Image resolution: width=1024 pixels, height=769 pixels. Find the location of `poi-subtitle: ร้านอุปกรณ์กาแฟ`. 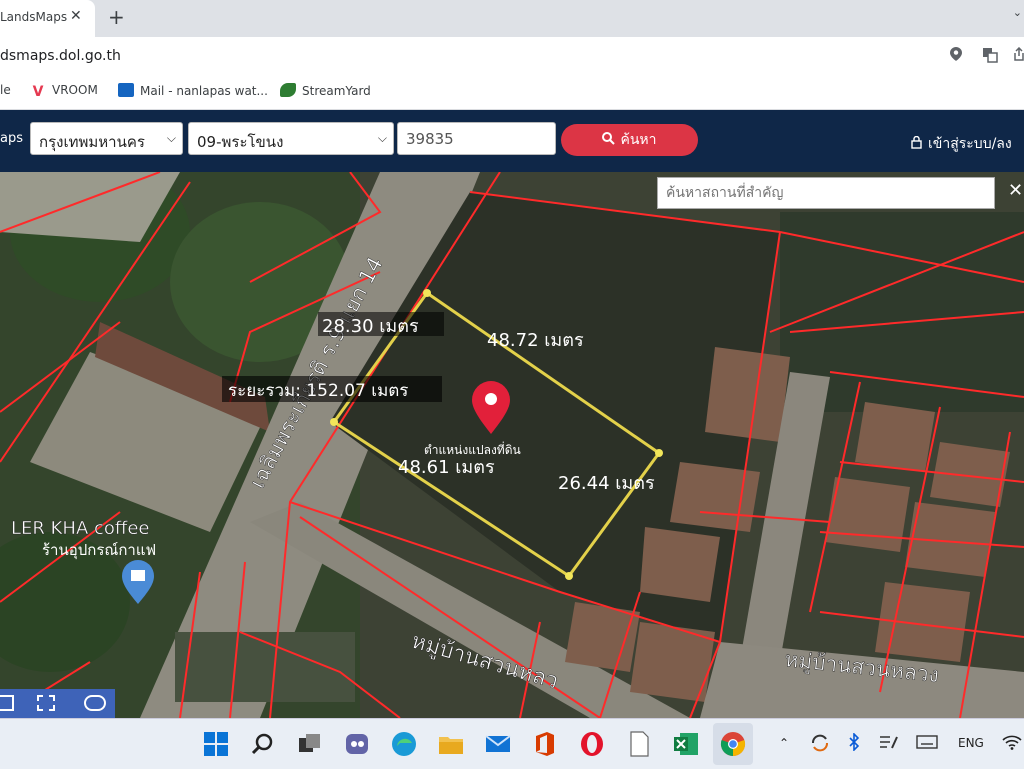

poi-subtitle: ร้านอุปกรณ์กาแฟ is located at coordinates (99, 550).